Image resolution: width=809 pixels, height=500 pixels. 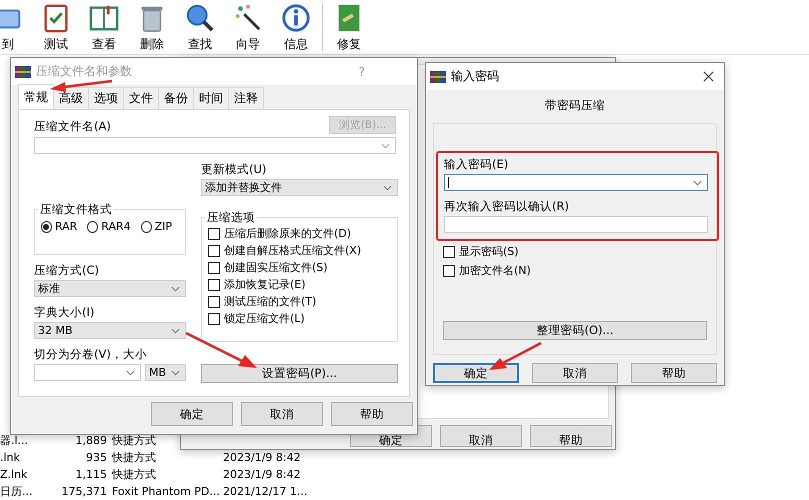 I want to click on toolbar-button: 查找, so click(x=200, y=28).